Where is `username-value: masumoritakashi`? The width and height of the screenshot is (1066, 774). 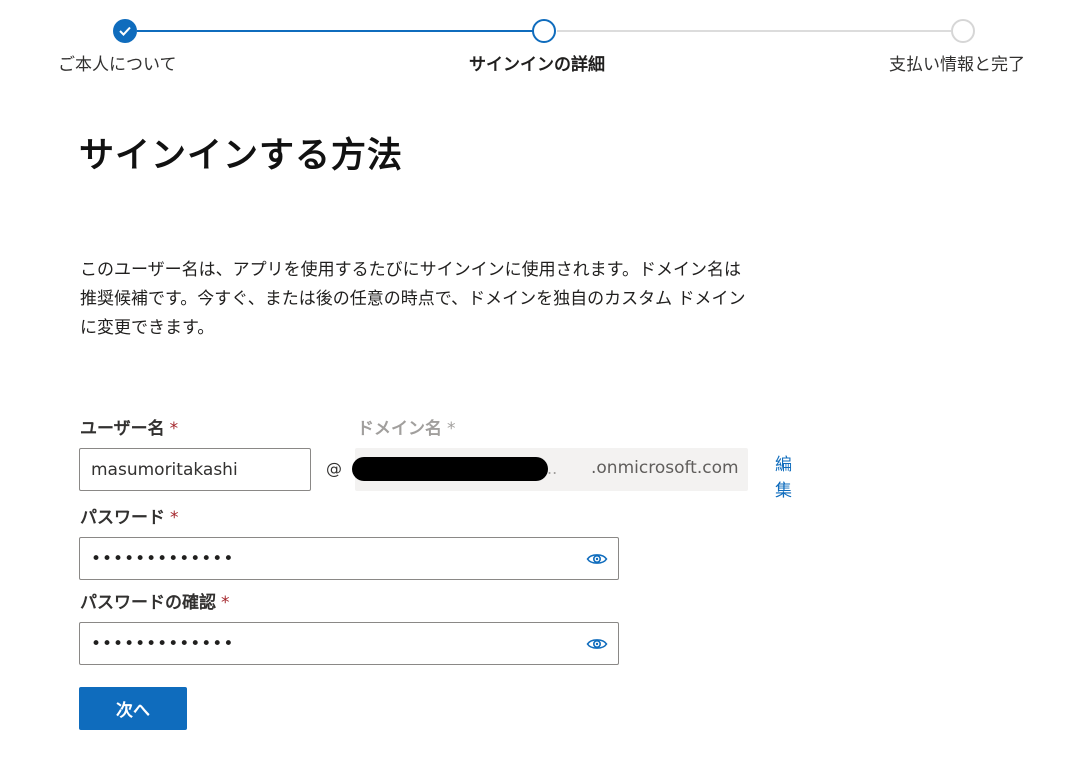 username-value: masumoritakashi is located at coordinates (164, 469).